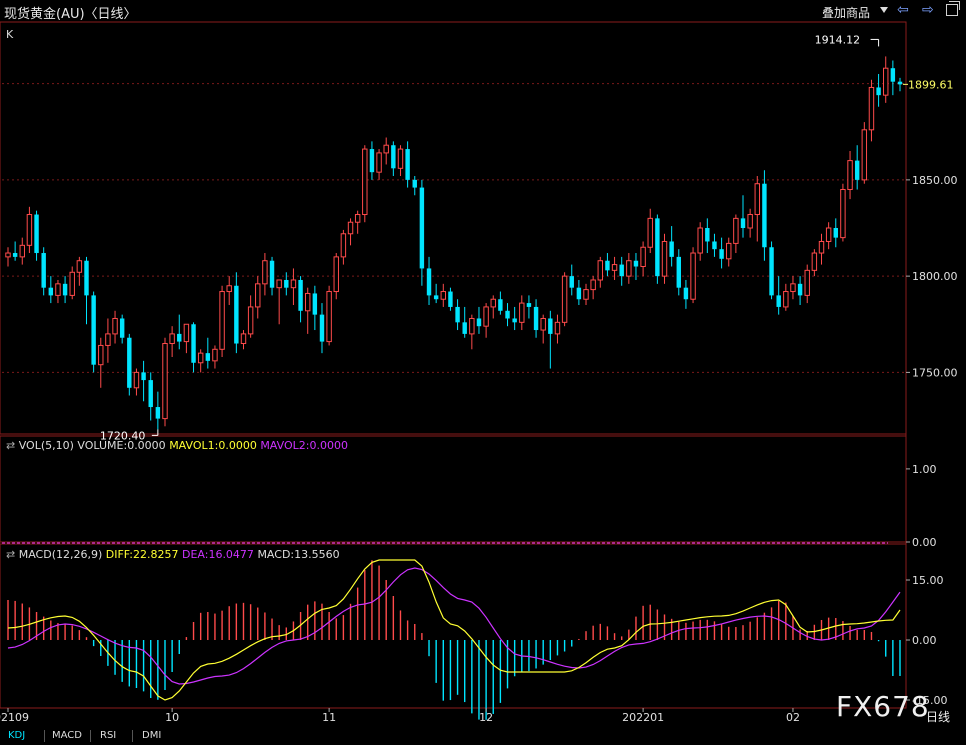 The width and height of the screenshot is (966, 745). I want to click on price-tick-label: 1750.00, so click(935, 372).